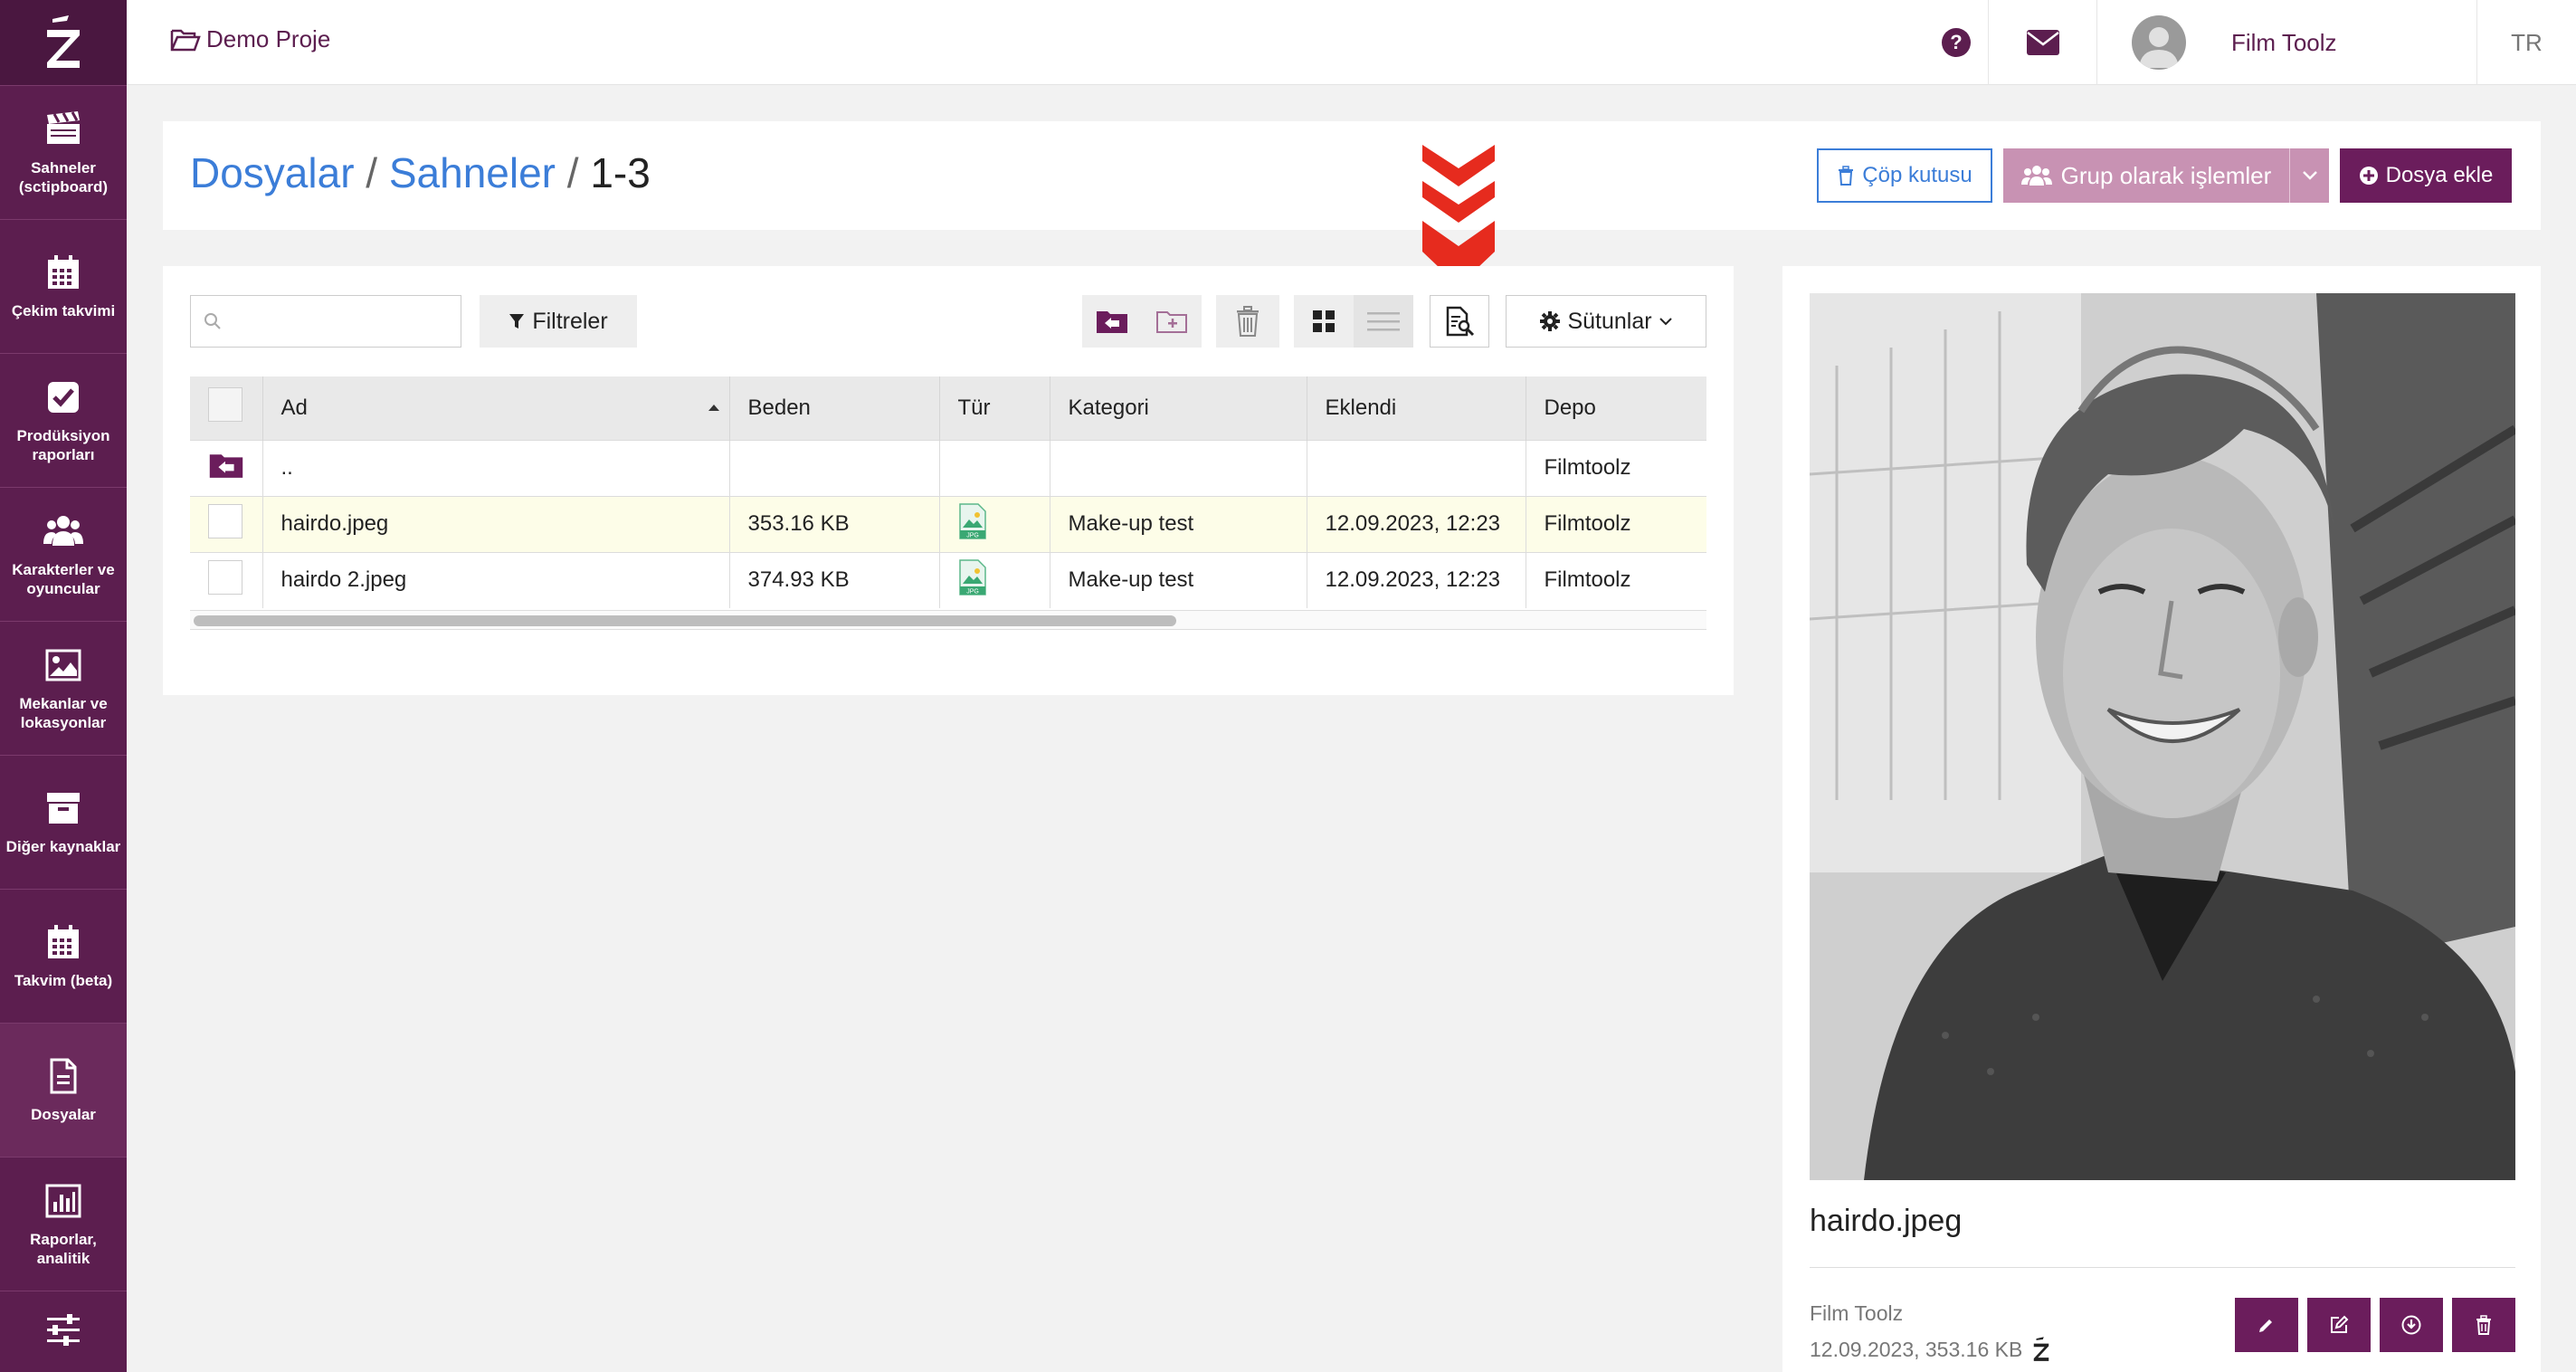 This screenshot has width=2576, height=1372. Describe the element at coordinates (2483, 1325) in the screenshot. I see `delete-file-button` at that location.